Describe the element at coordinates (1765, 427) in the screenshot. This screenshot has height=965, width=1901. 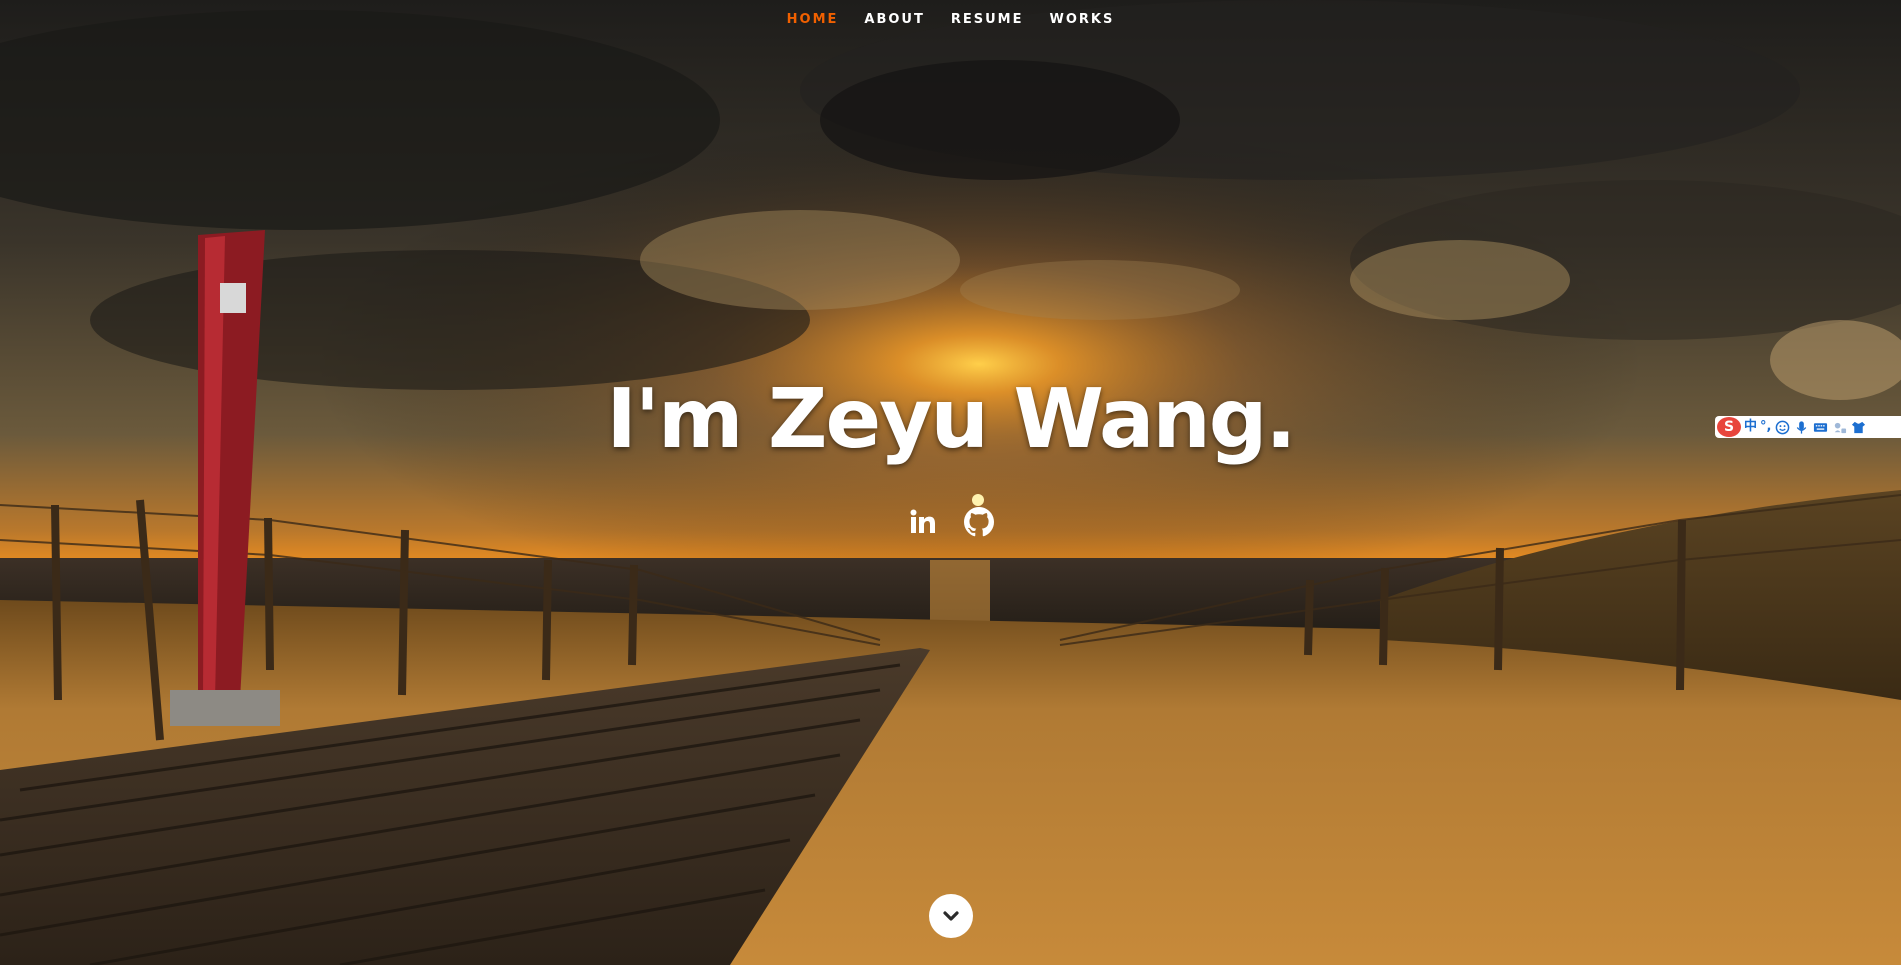
I see `ime-punctuation-toggle: °,` at that location.